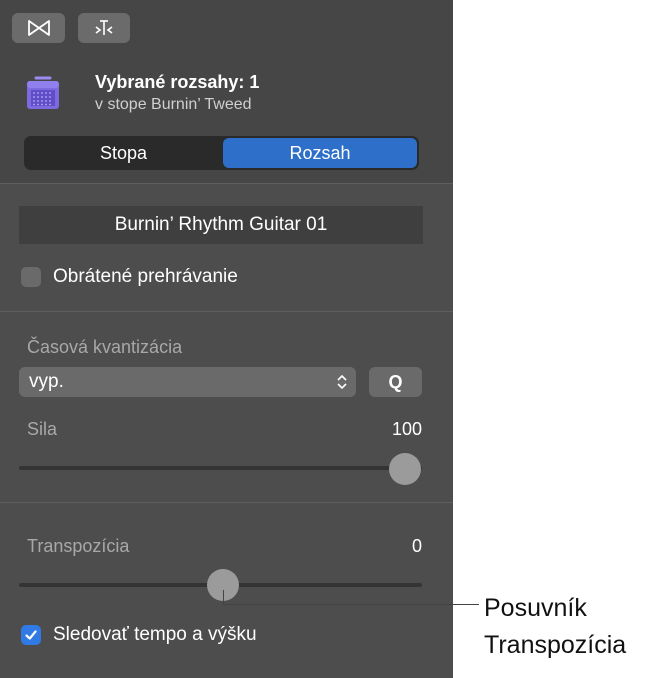  Describe the element at coordinates (155, 634) in the screenshot. I see `follow-tempo-pitch-label: Sledovať tempo a výšku` at that location.